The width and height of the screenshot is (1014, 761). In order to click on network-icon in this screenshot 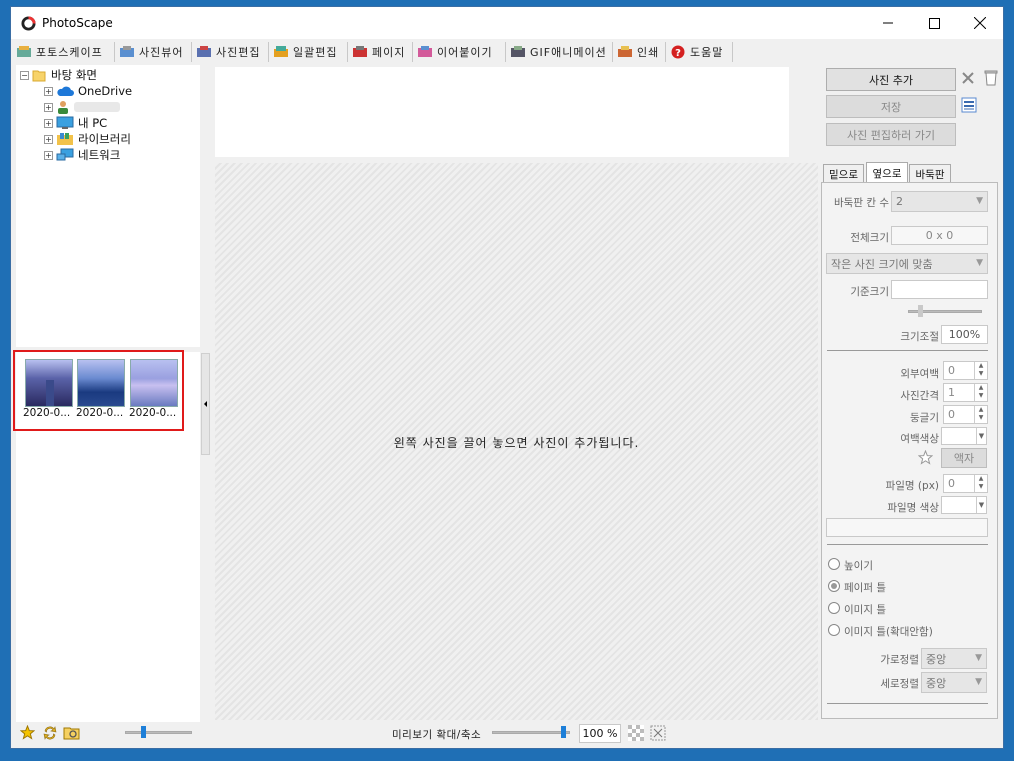, I will do `click(65, 154)`.